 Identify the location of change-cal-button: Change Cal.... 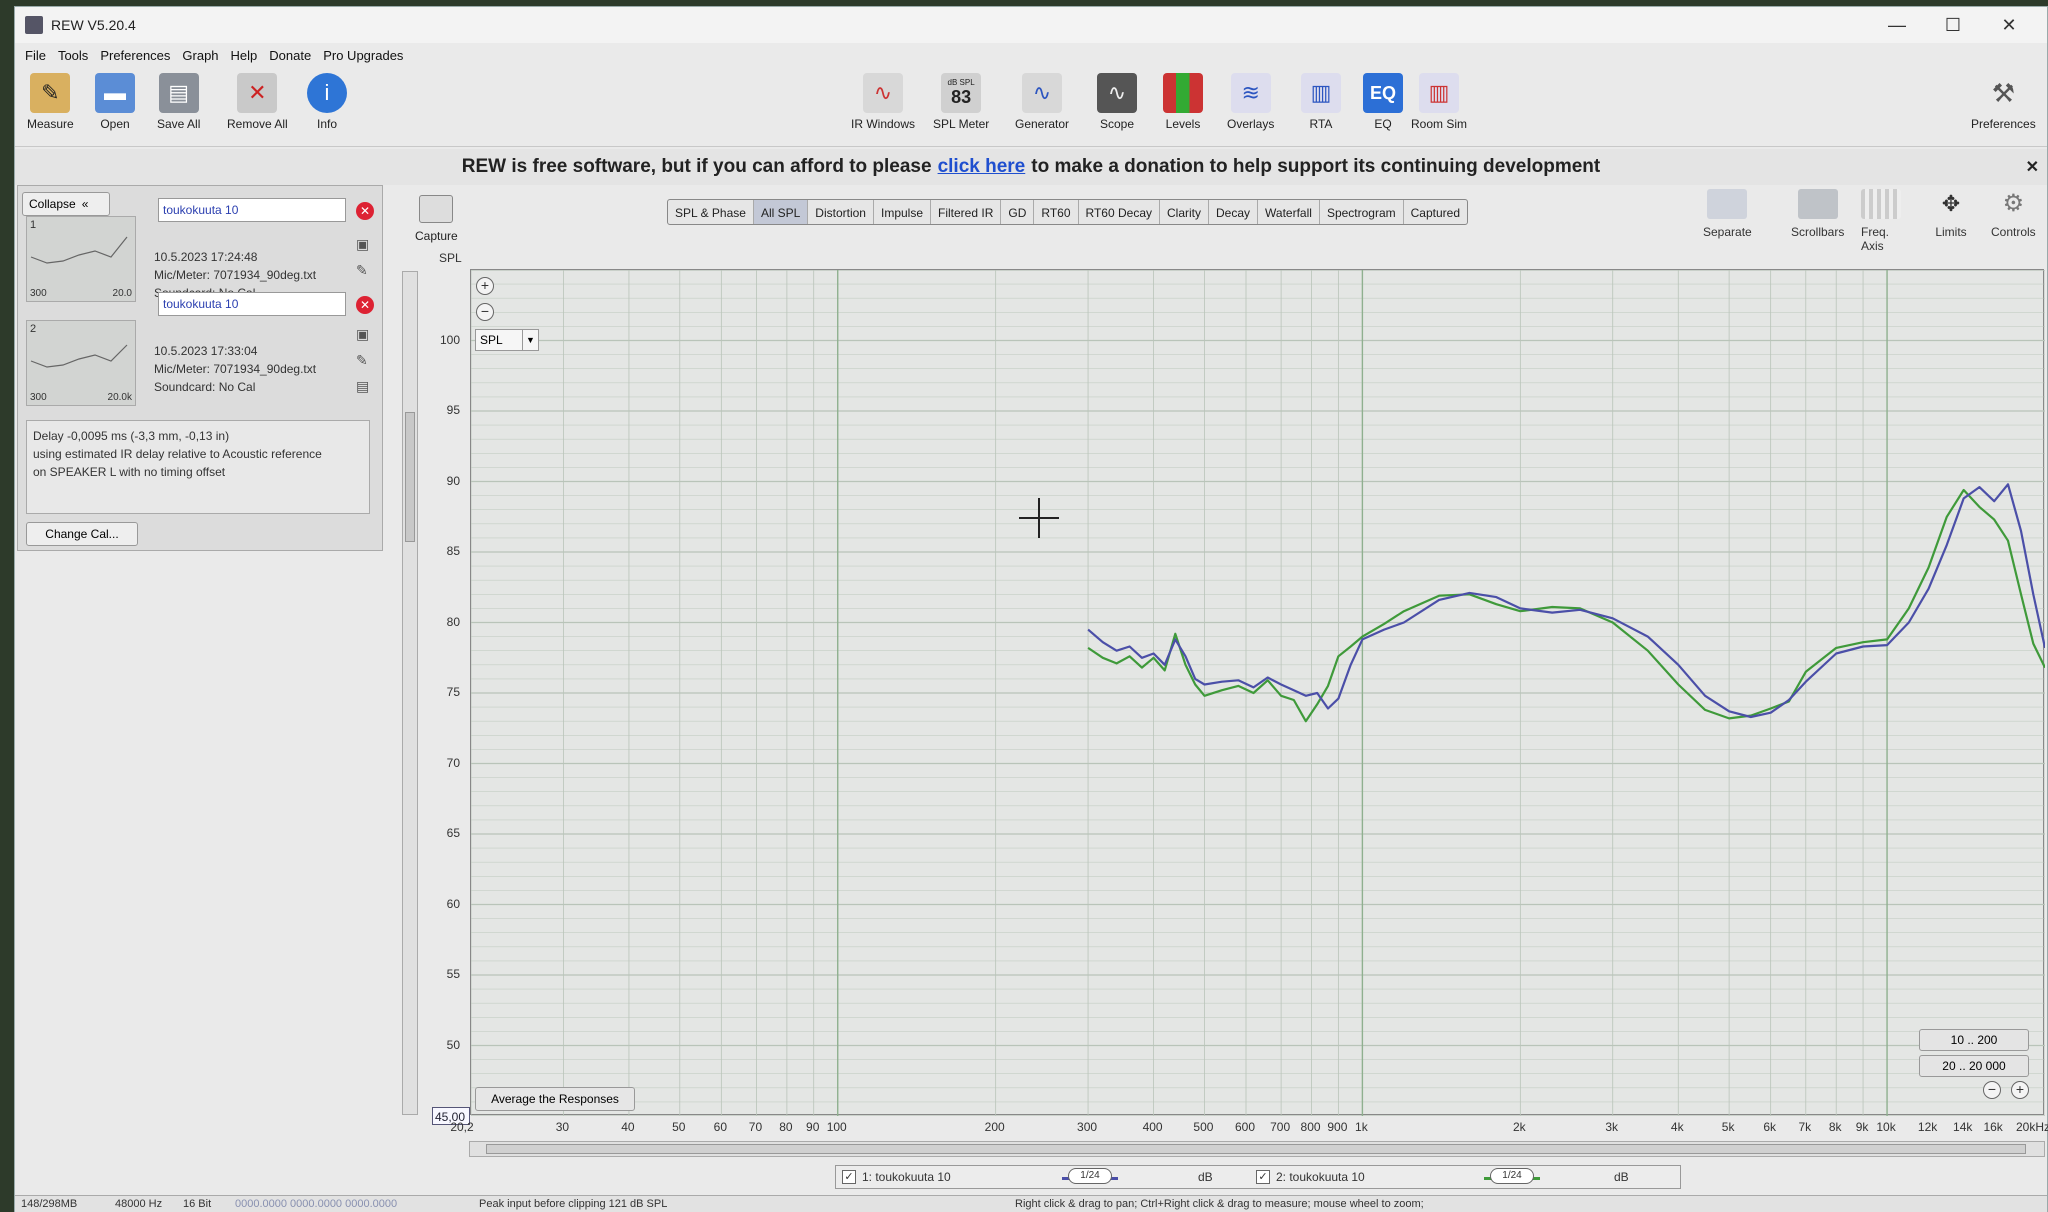
(82, 534).